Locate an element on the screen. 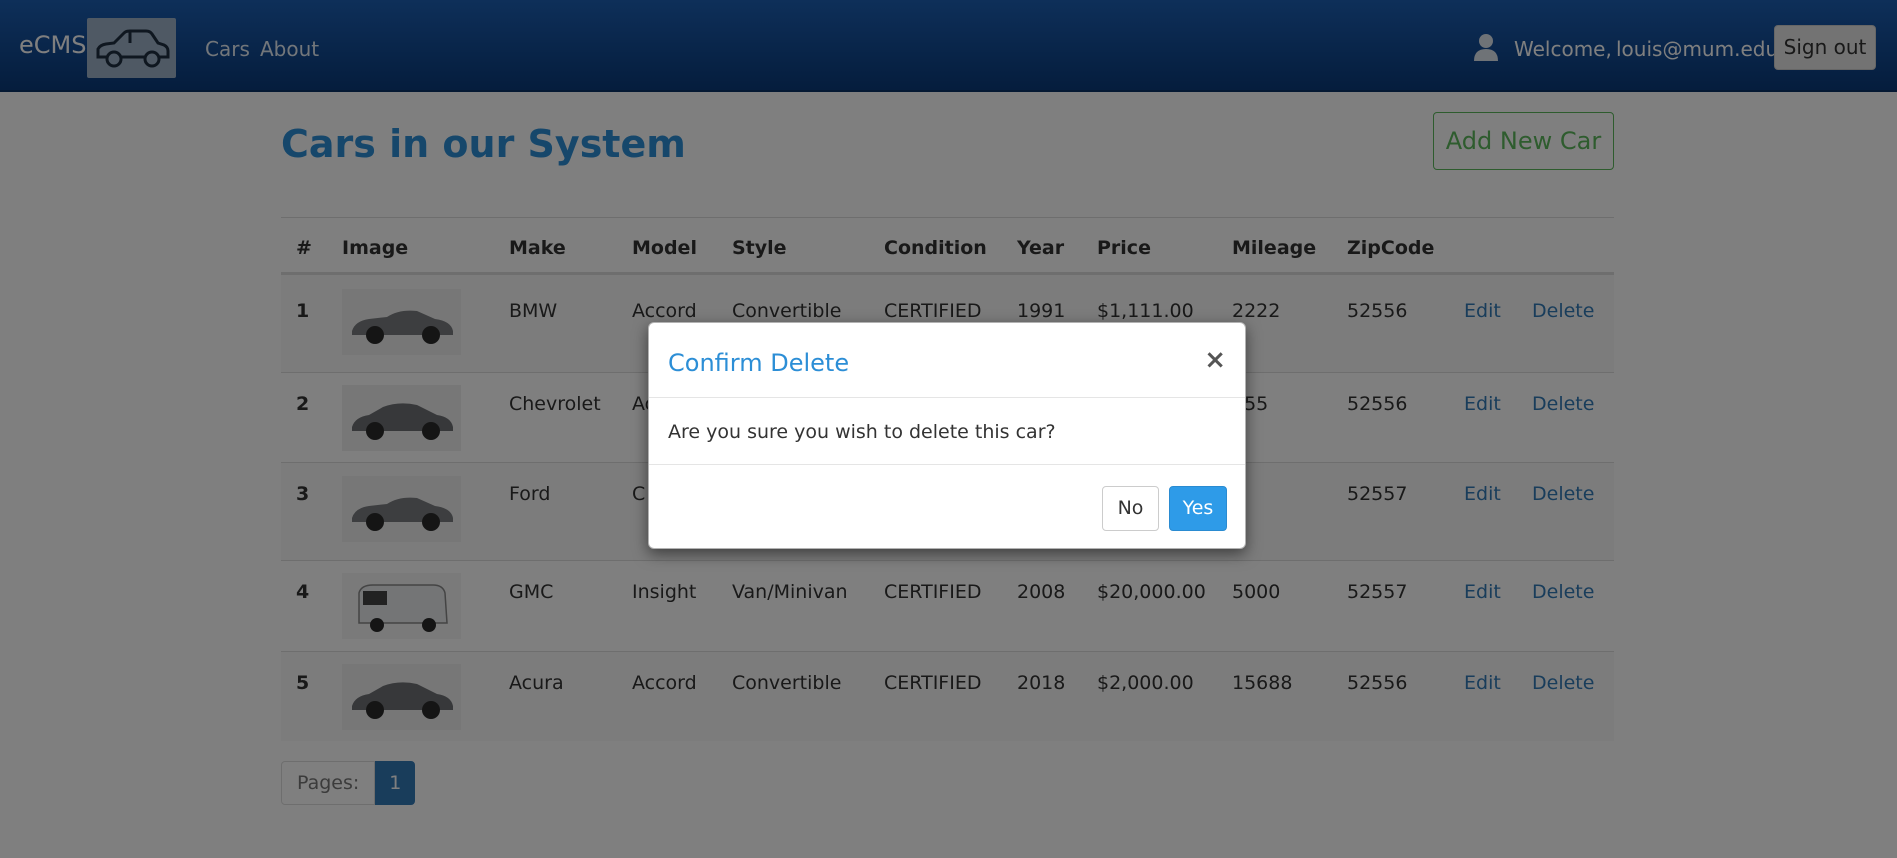 This screenshot has width=1897, height=858. modal-footer: No Yes is located at coordinates (947, 507).